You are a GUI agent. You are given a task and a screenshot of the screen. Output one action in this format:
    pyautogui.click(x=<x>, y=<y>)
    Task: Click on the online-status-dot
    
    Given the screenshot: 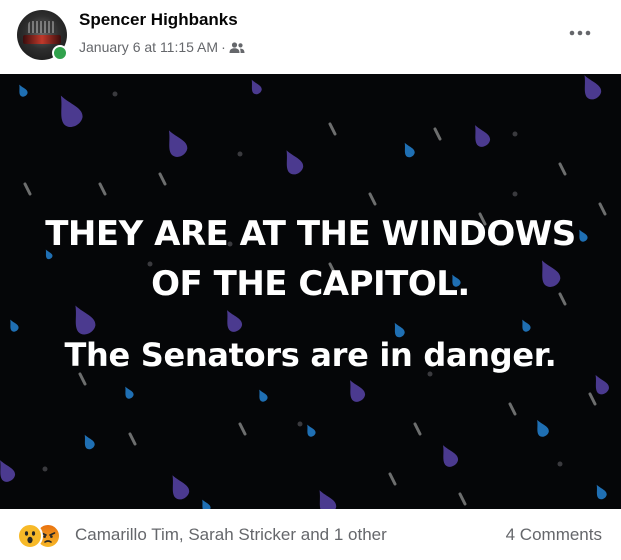 What is the action you would take?
    pyautogui.click(x=60, y=53)
    